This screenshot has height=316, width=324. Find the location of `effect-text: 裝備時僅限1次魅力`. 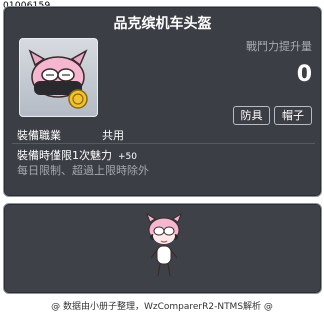

effect-text: 裝備時僅限1次魅力 is located at coordinates (64, 155).